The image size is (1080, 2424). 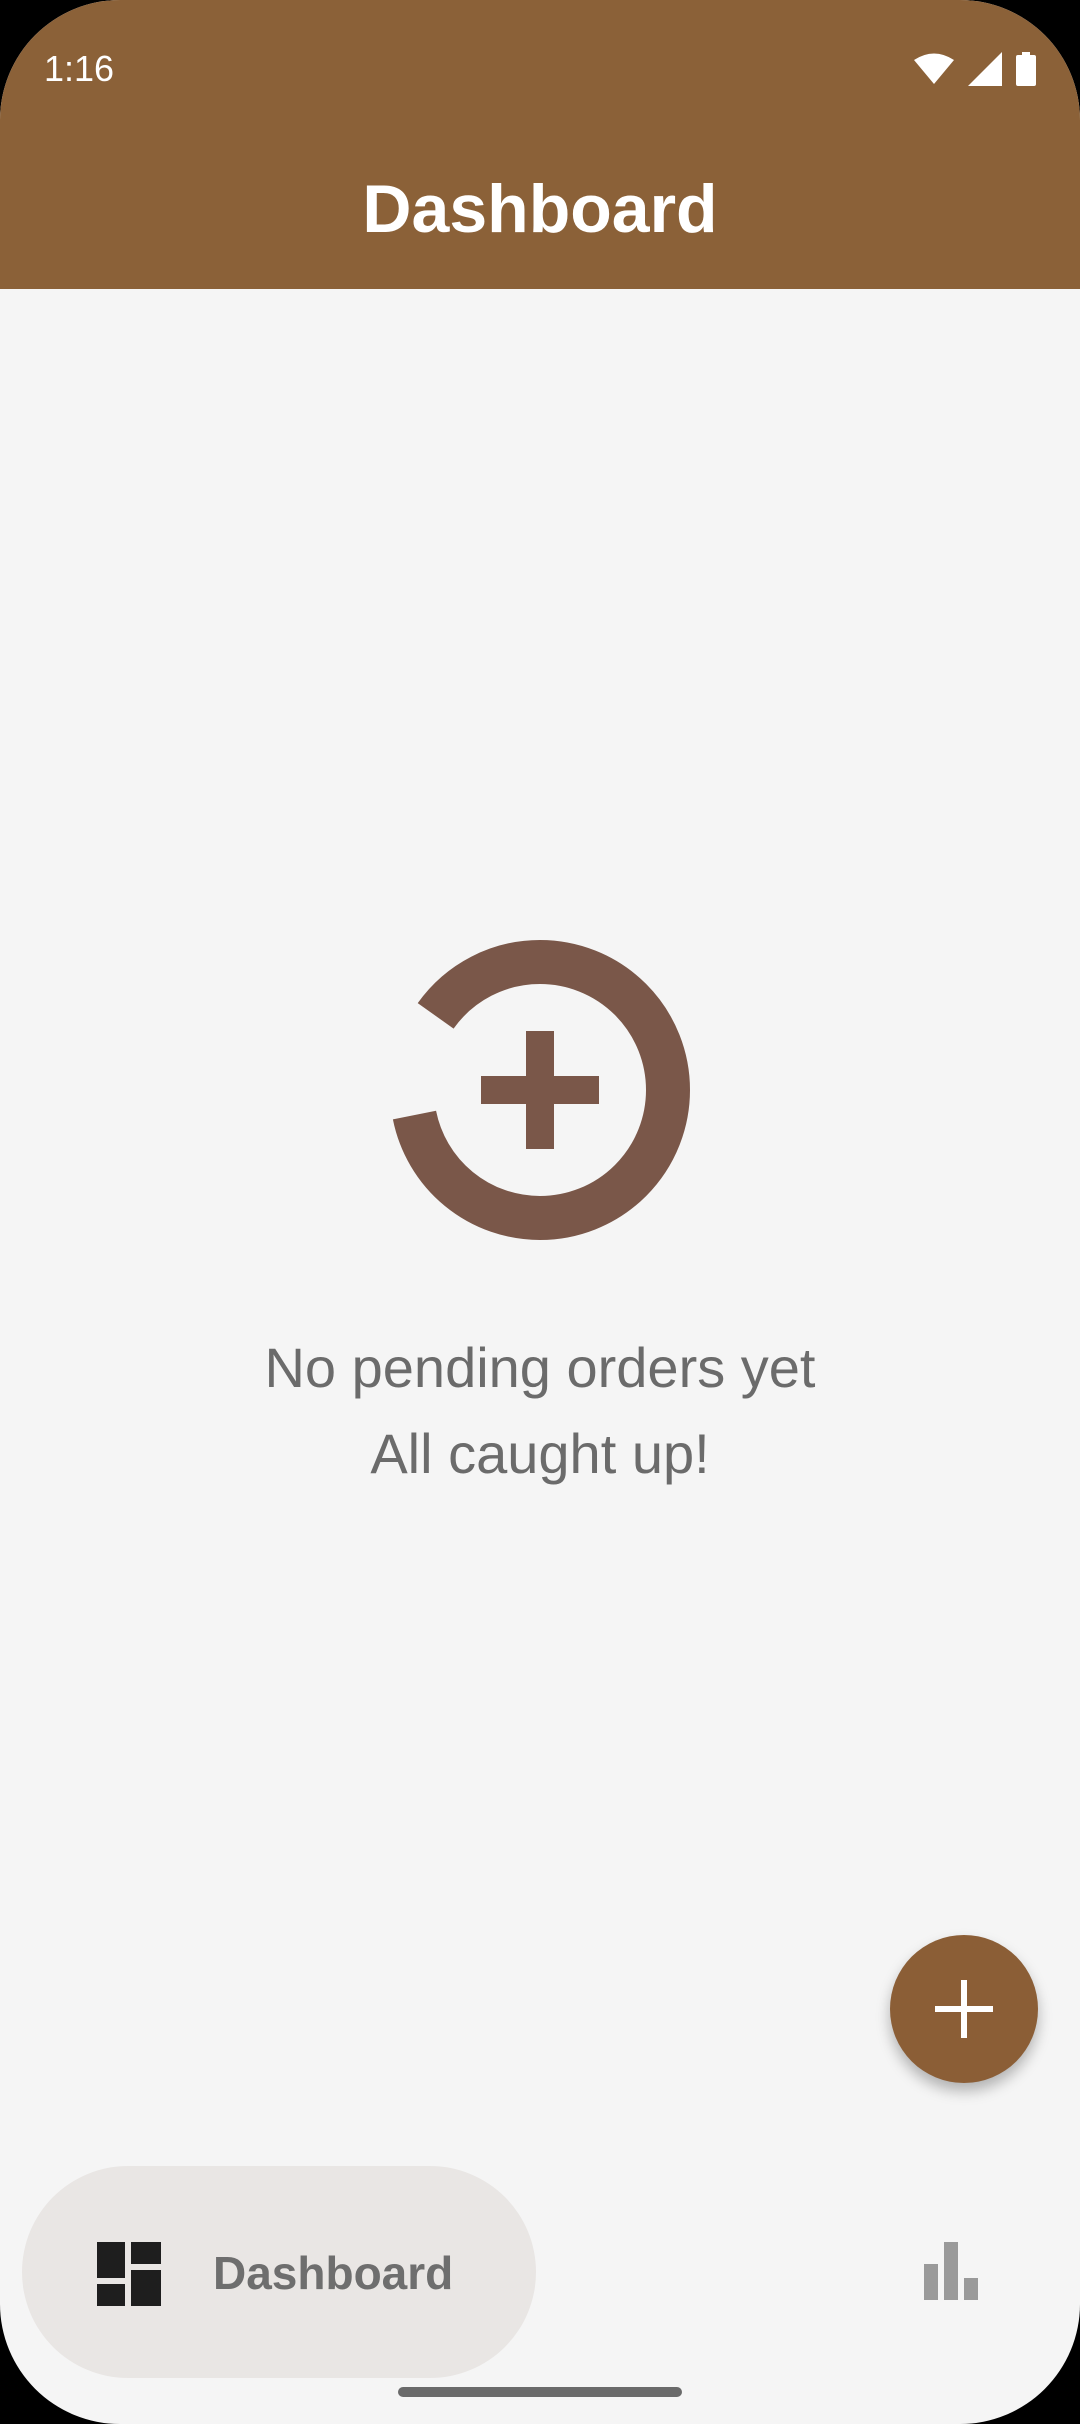 I want to click on add-order-button, so click(x=964, y=2009).